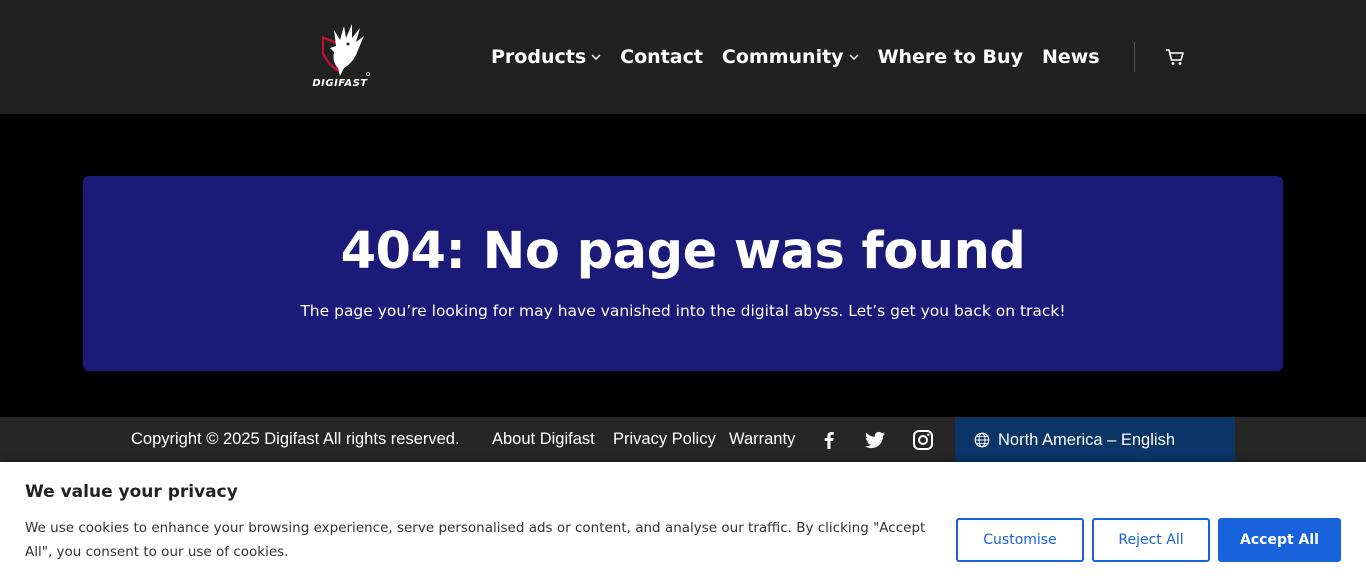 The image size is (1366, 581). What do you see at coordinates (829, 440) in the screenshot?
I see `facebook-icon` at bounding box center [829, 440].